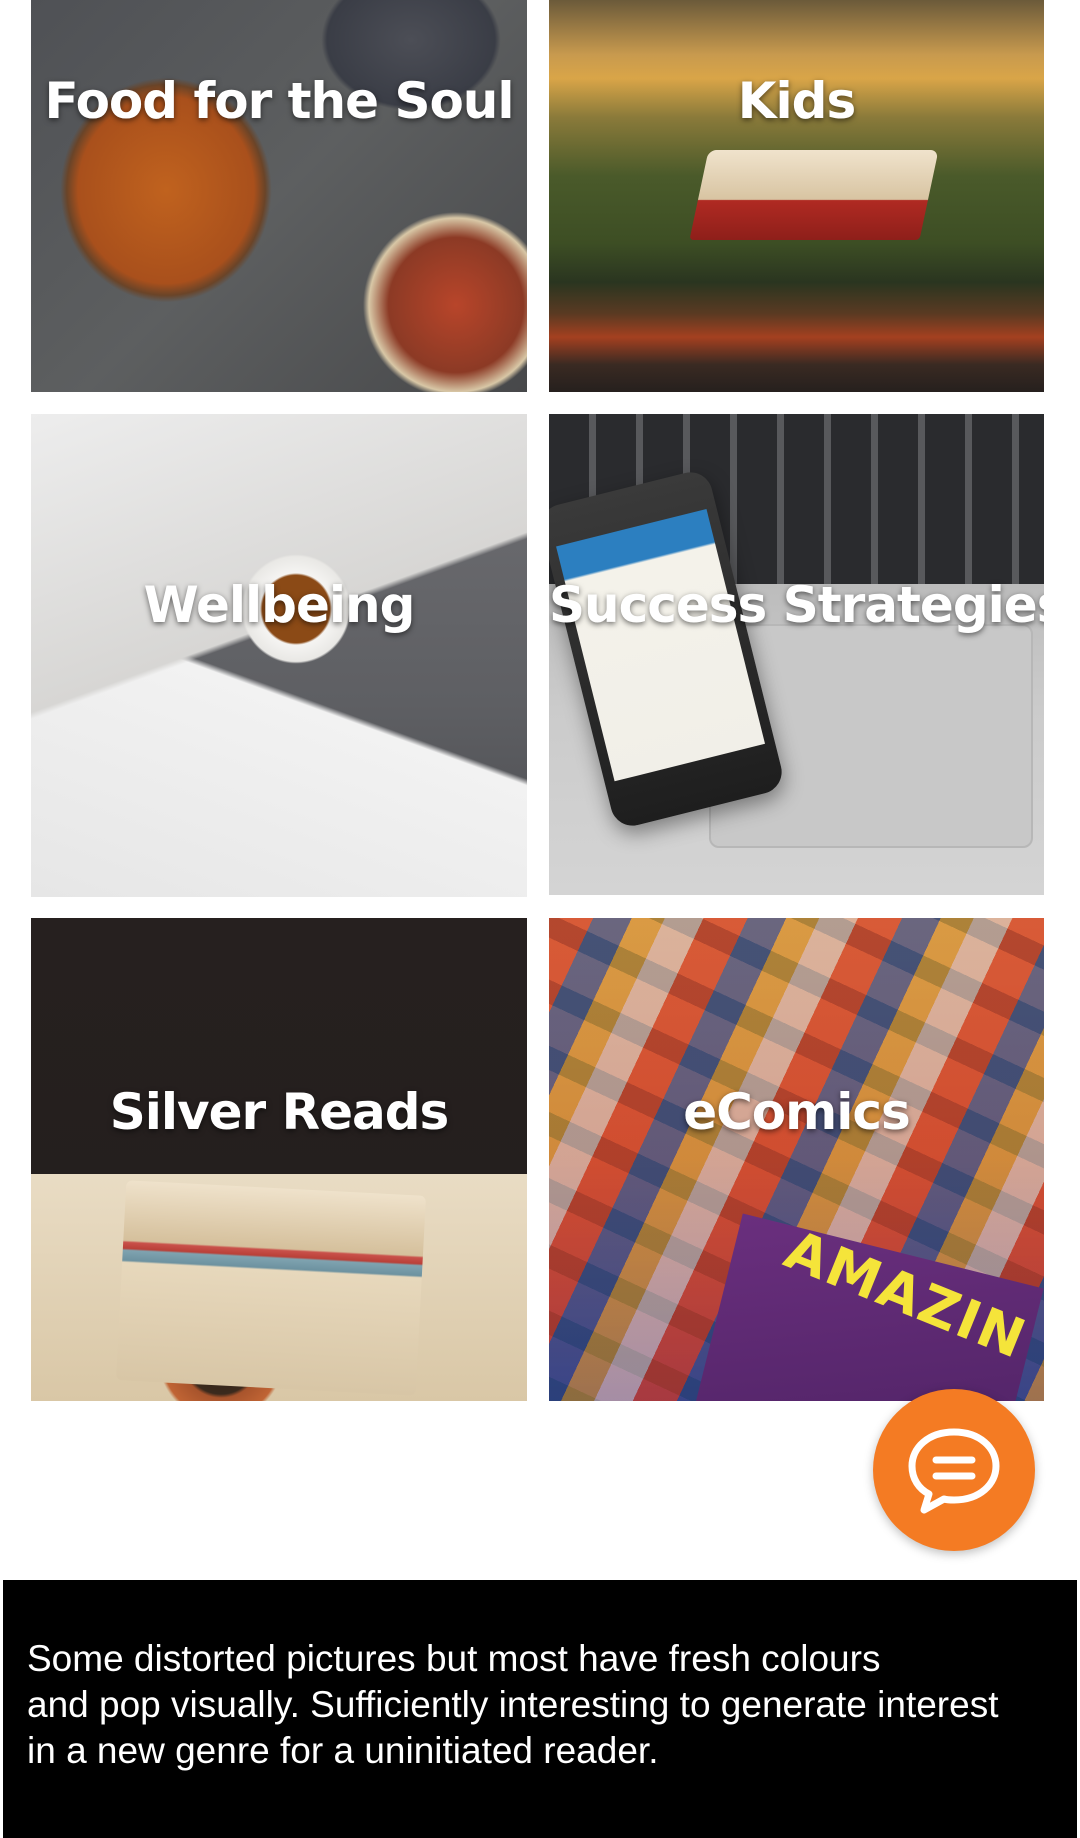  What do you see at coordinates (343, 1750) in the screenshot?
I see `caption-line: in a new genre for a uninitiated reader.` at bounding box center [343, 1750].